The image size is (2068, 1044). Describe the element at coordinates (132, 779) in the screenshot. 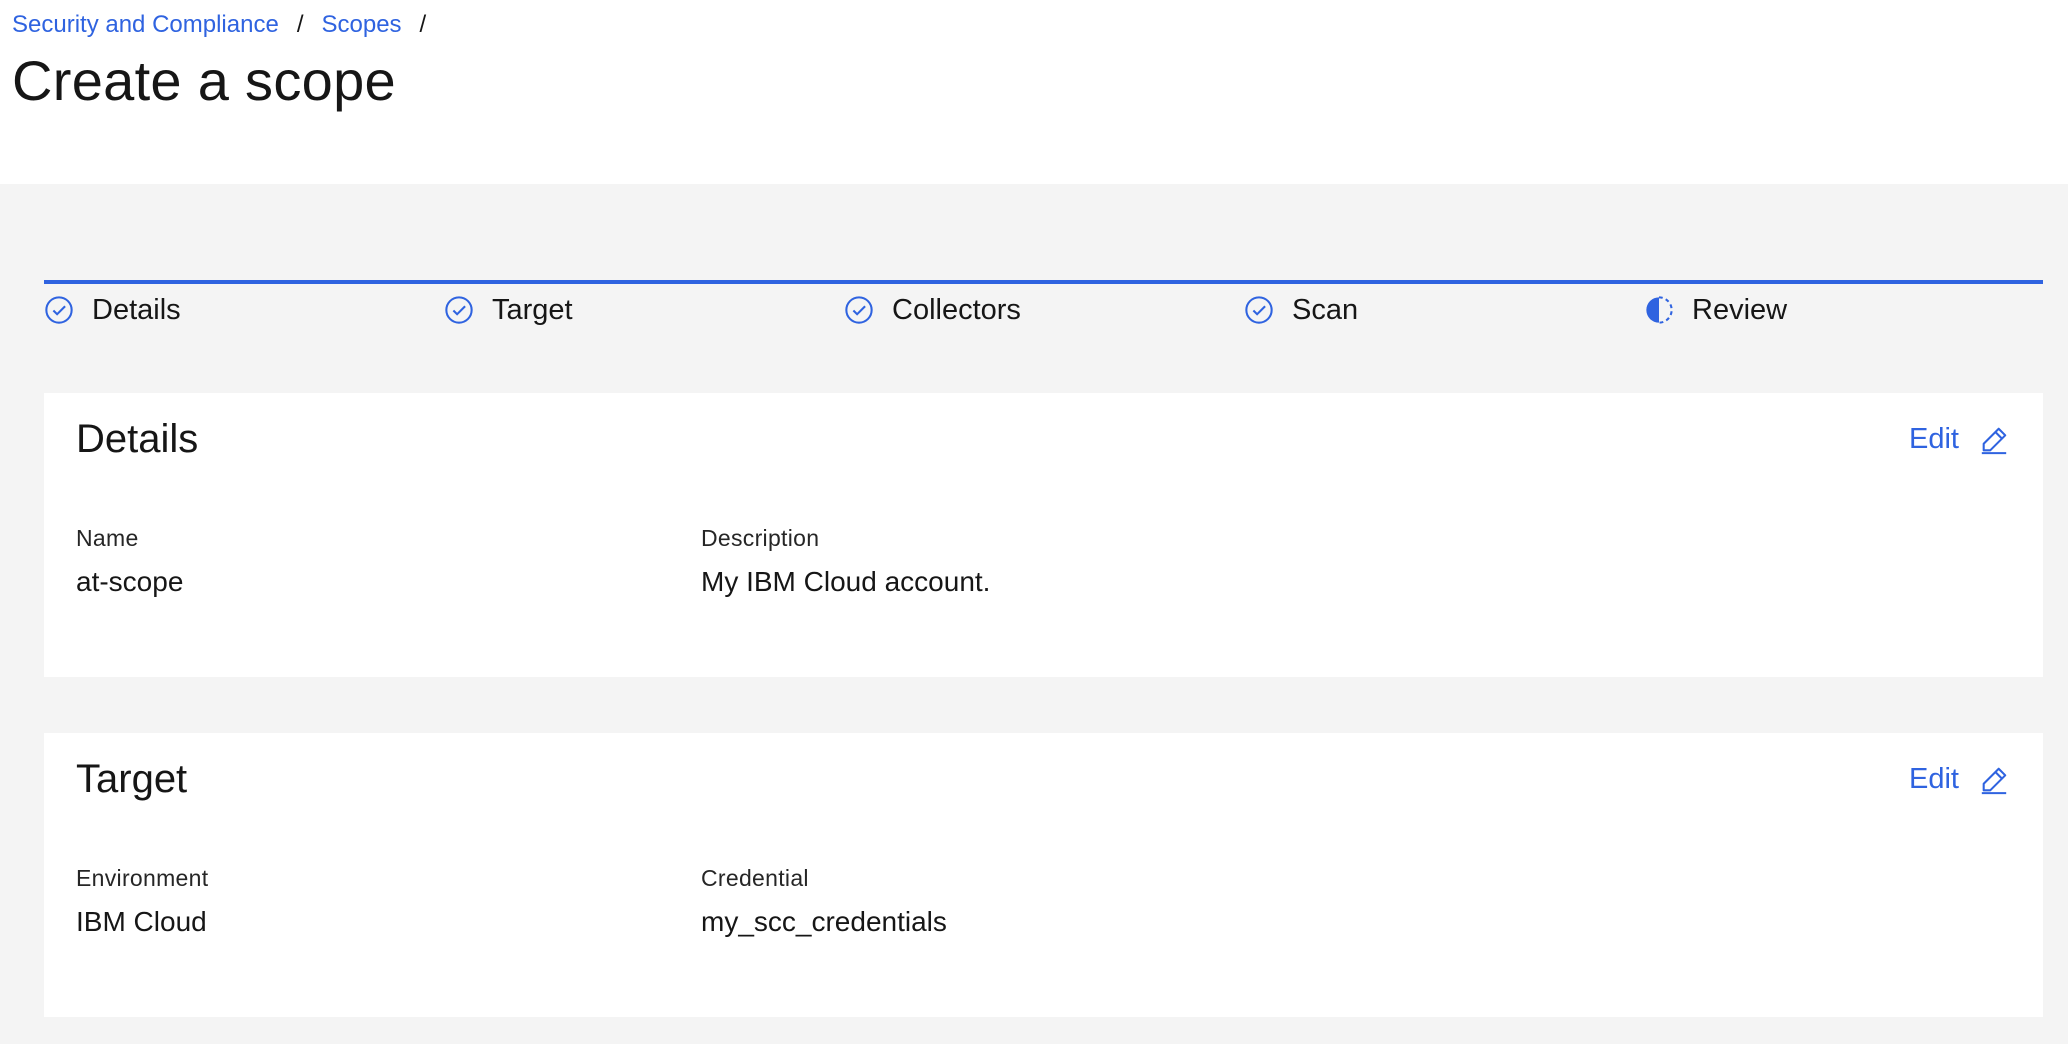

I see `tile-title: Target` at that location.